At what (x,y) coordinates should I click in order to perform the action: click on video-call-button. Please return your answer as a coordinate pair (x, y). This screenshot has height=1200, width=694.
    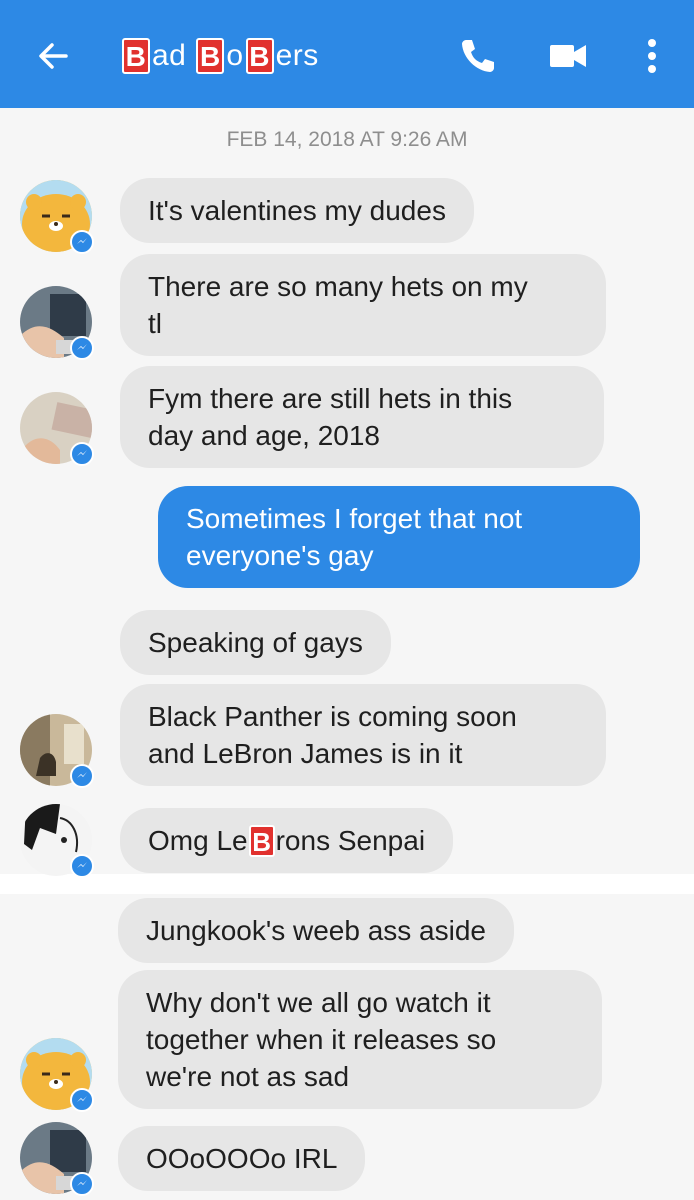
    Looking at the image, I should click on (568, 56).